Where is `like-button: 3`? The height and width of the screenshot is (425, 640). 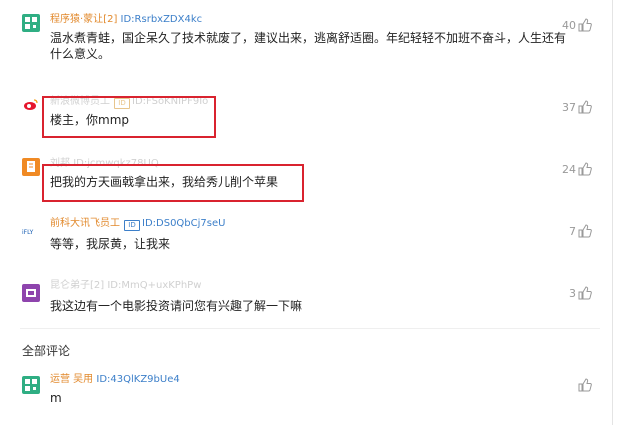 like-button: 3 is located at coordinates (580, 293).